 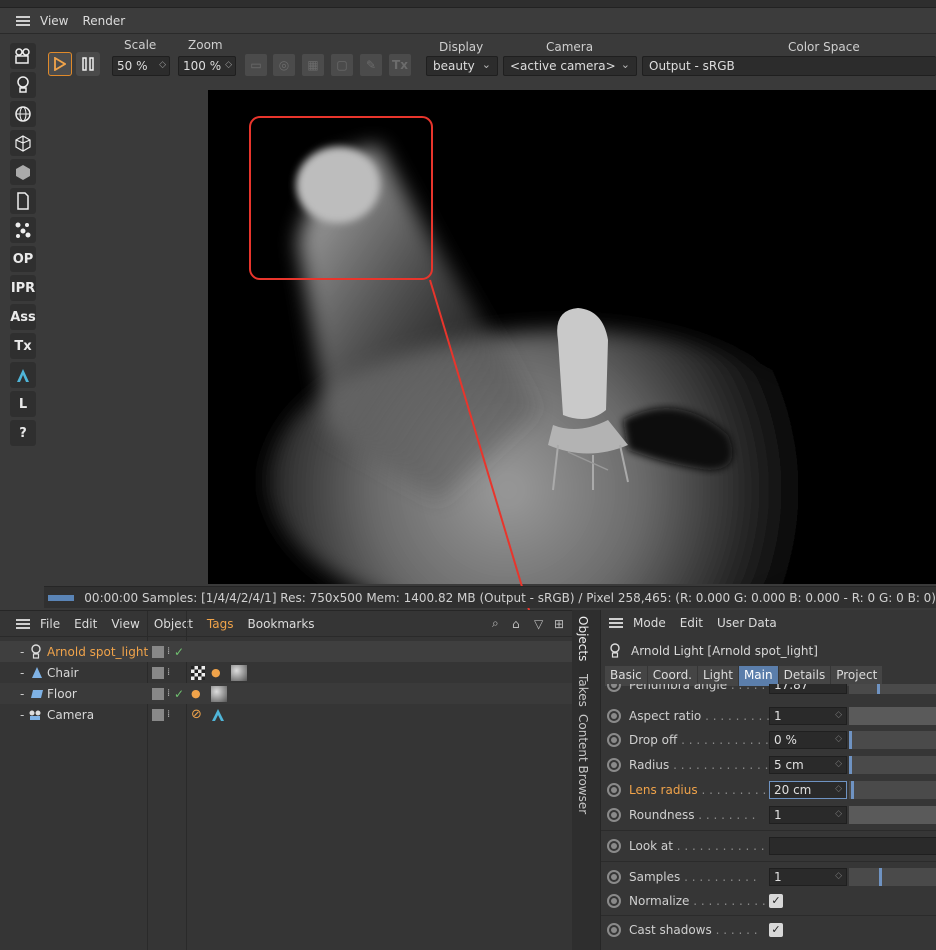 What do you see at coordinates (768, 930) in the screenshot?
I see `param-cast-shadows: Cast shadows . . . . . . ✓` at bounding box center [768, 930].